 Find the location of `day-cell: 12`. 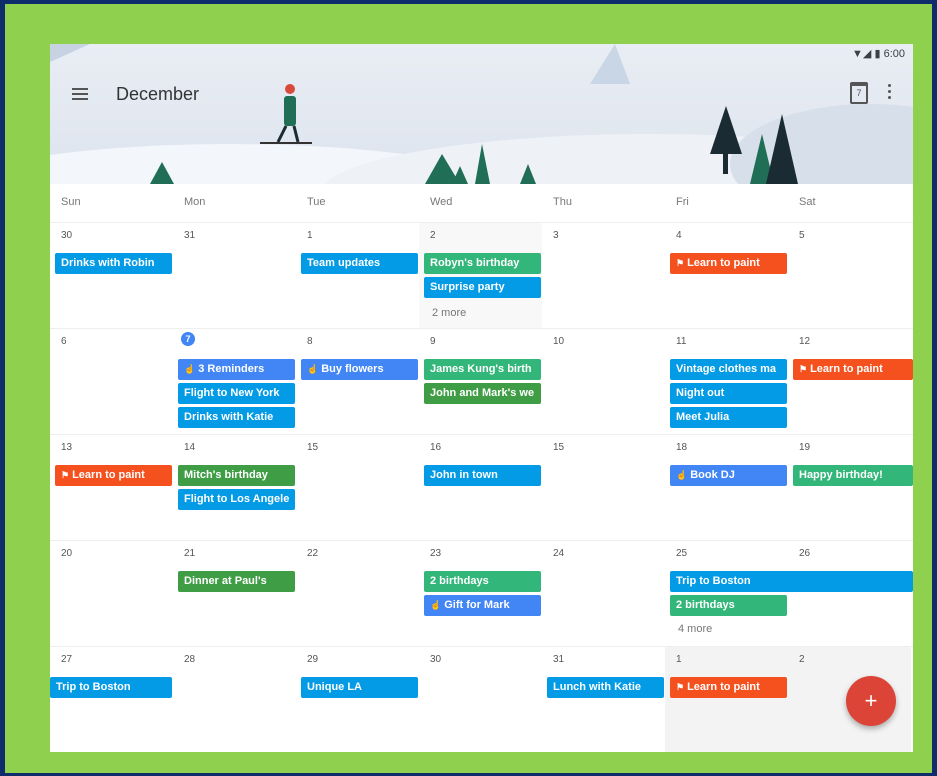

day-cell: 12 is located at coordinates (849, 382).